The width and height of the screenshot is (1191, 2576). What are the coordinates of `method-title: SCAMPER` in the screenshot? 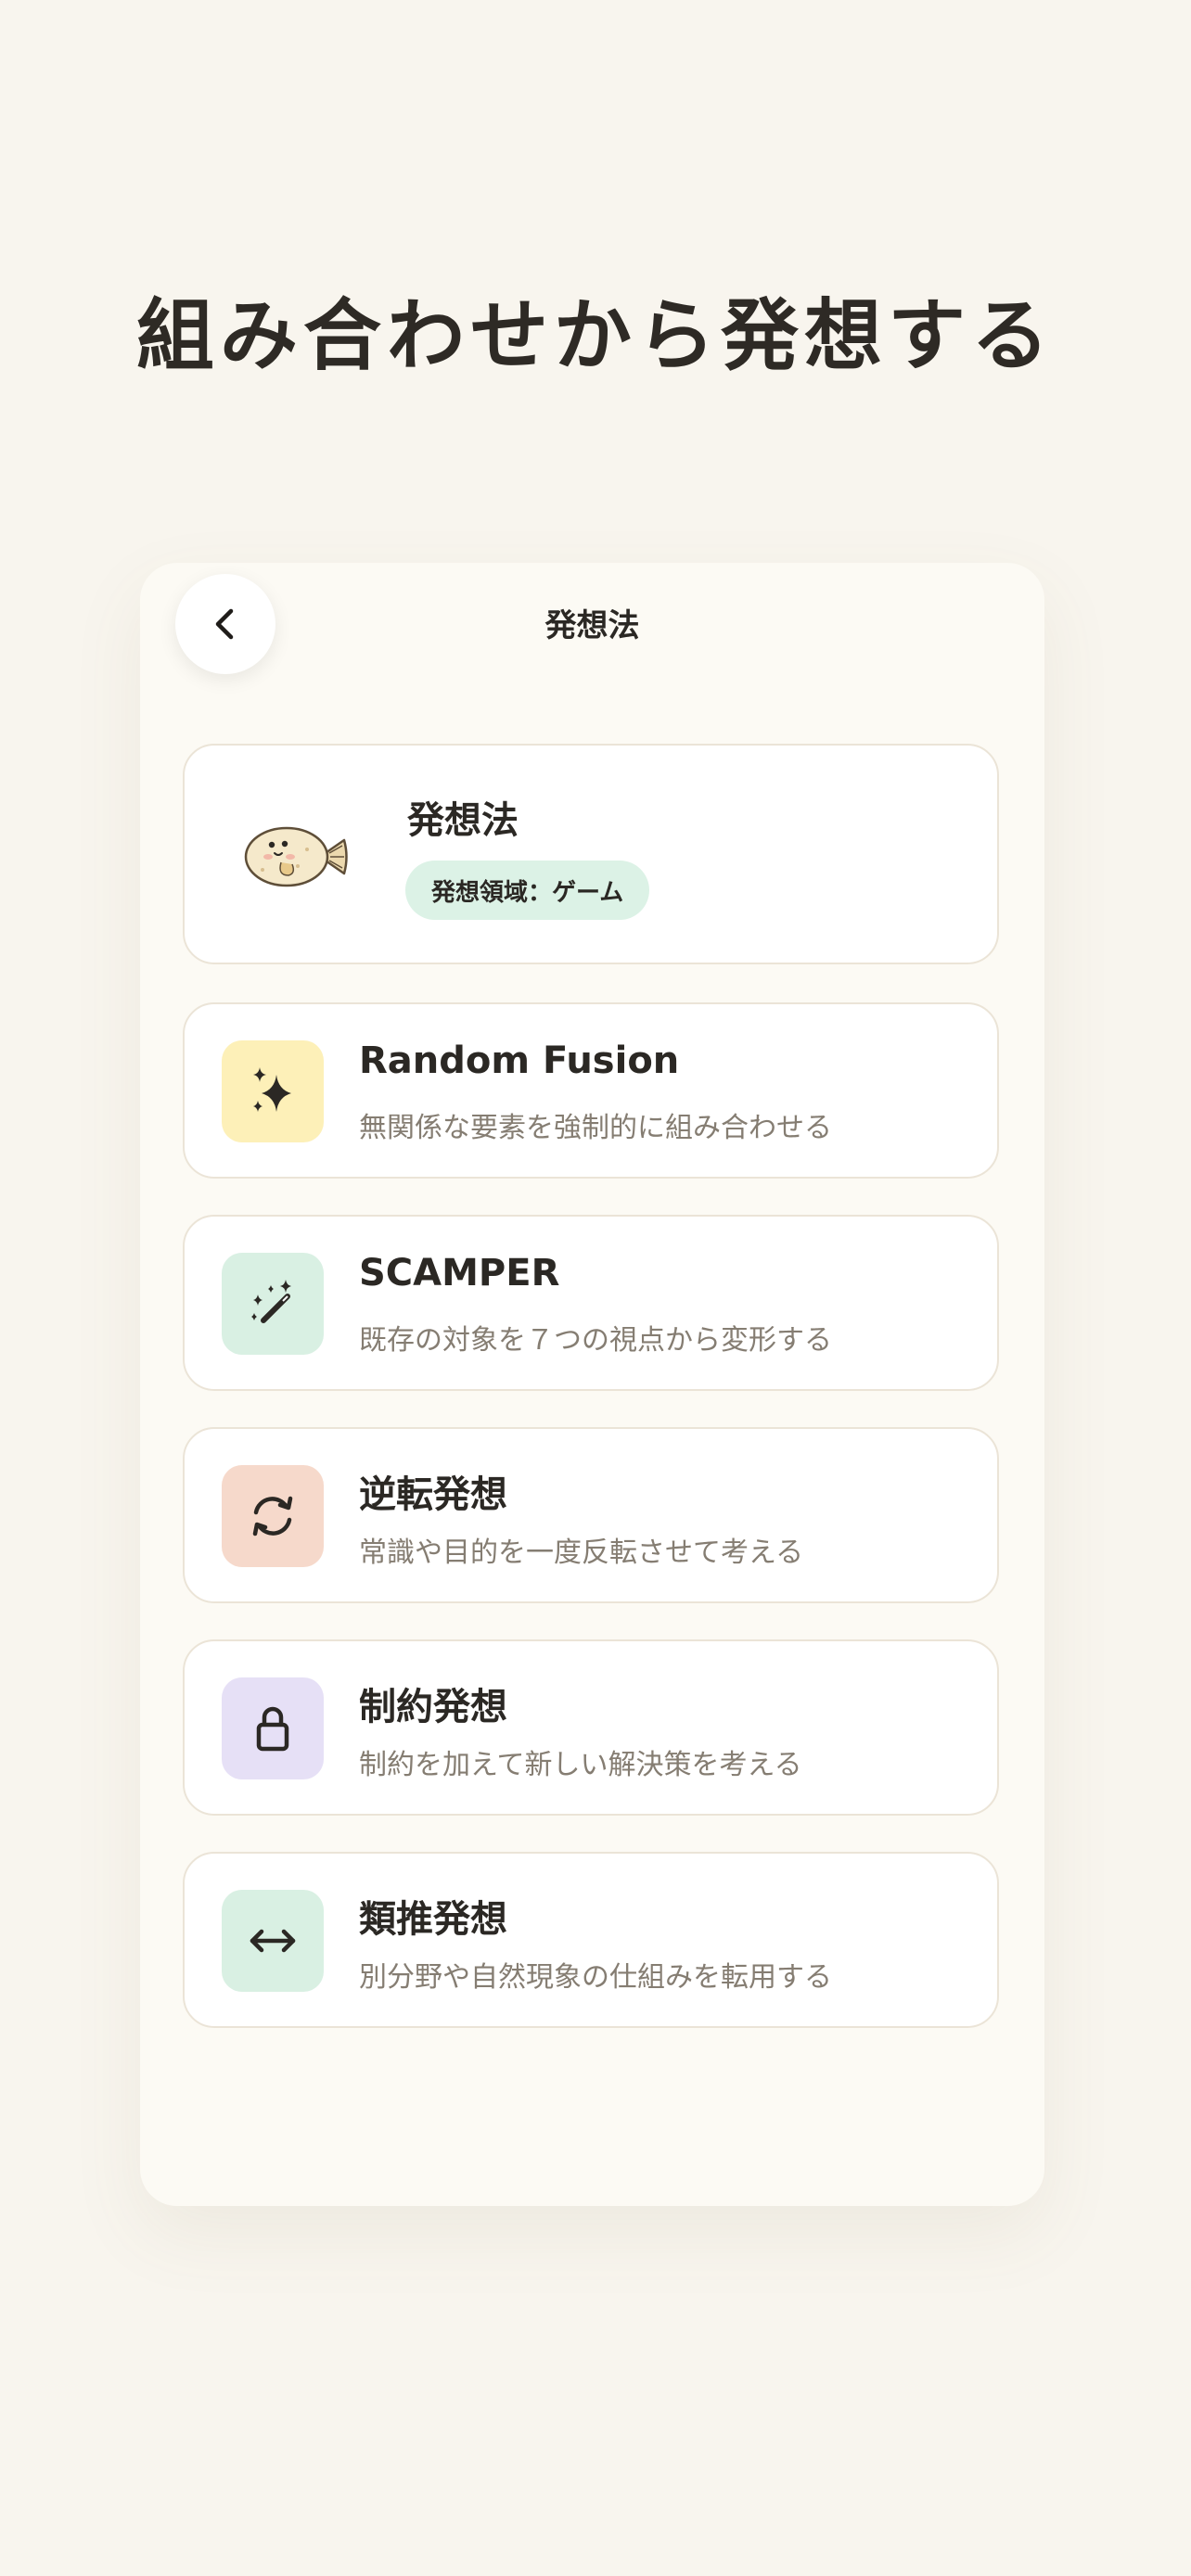 It's located at (459, 1273).